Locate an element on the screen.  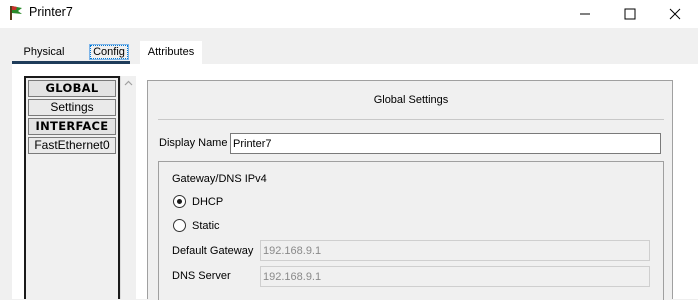
radio-selected-dot is located at coordinates (179, 201).